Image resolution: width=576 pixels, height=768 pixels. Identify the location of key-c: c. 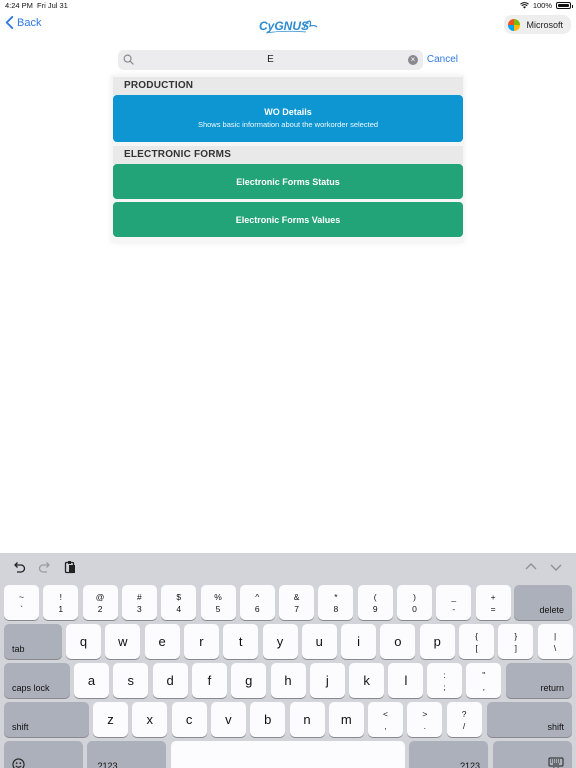
(189, 719).